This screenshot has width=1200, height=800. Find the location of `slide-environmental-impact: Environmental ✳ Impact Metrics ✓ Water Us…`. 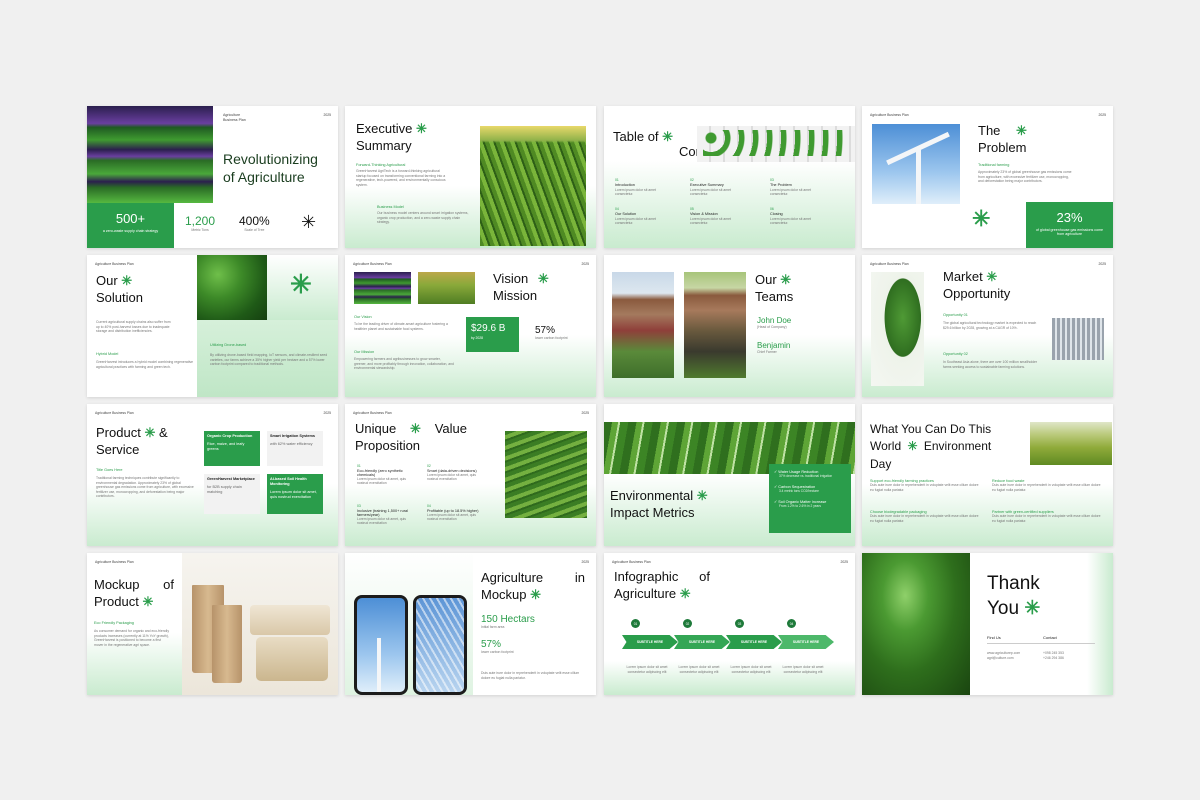

slide-environmental-impact: Environmental ✳ Impact Metrics ✓ Water Us… is located at coordinates (729, 475).